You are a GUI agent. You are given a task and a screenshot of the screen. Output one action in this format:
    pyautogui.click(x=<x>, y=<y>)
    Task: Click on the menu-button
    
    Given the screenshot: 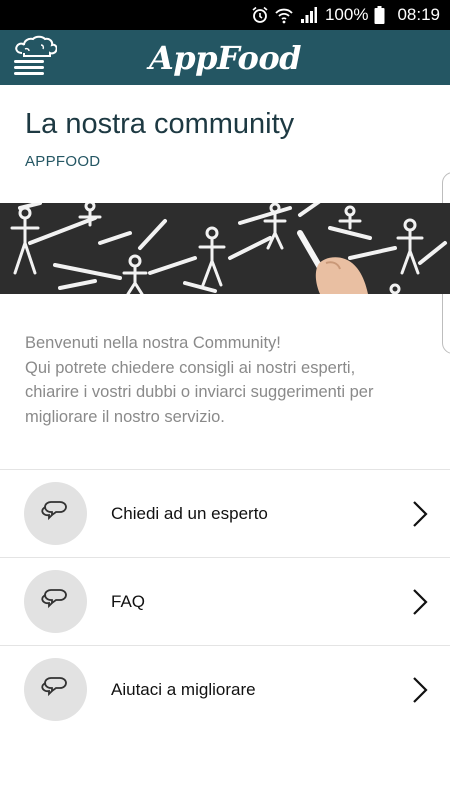 What is the action you would take?
    pyautogui.click(x=35, y=57)
    